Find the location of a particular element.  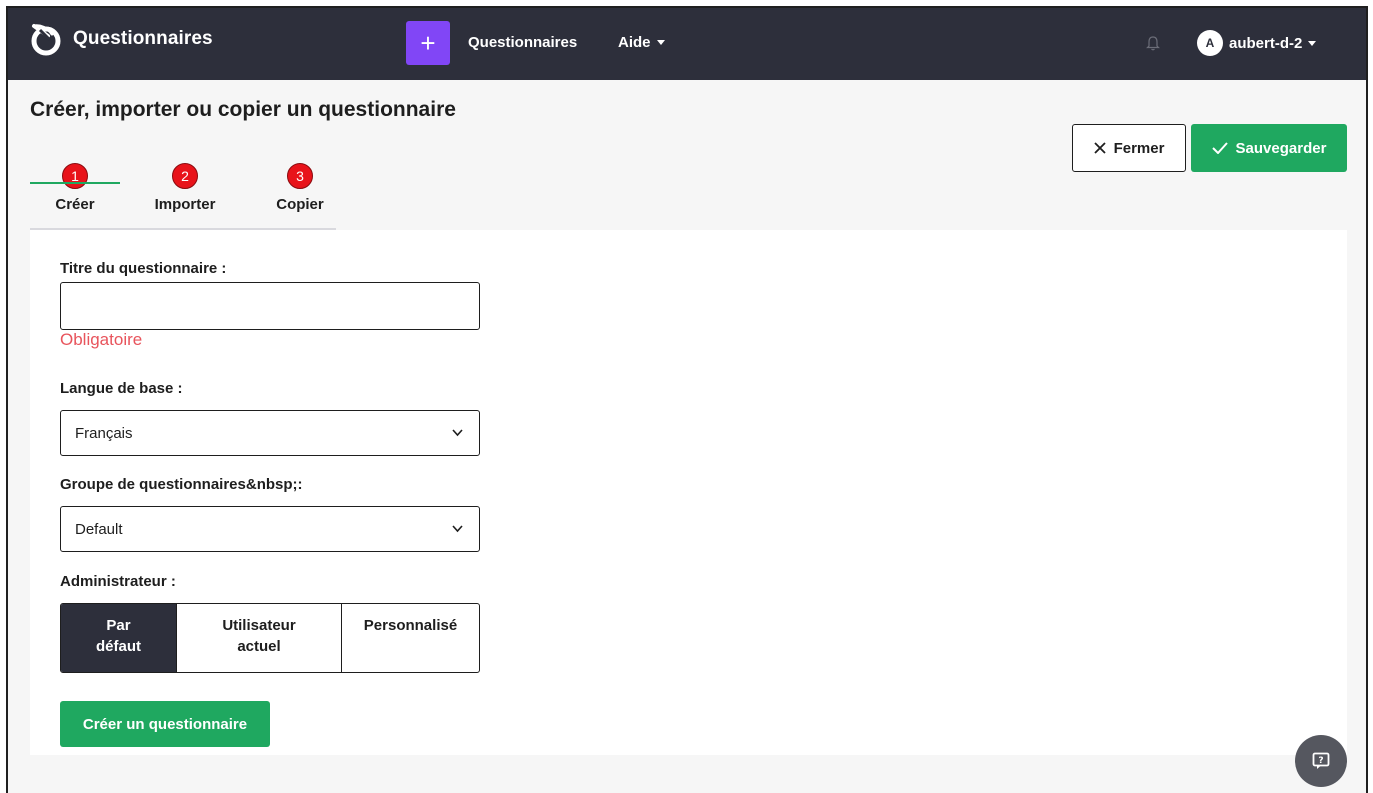

questionnaires-logo-icon is located at coordinates (46, 39).